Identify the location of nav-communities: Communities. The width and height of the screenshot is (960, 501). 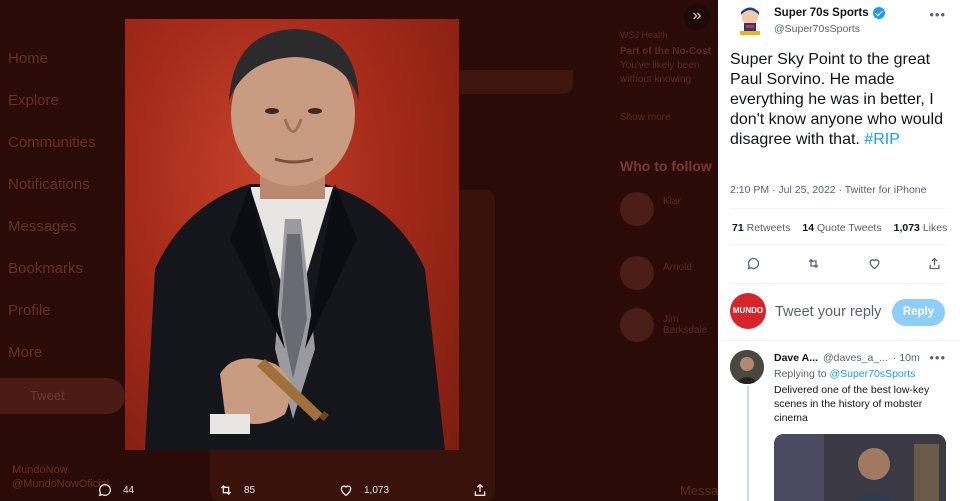
(52, 142).